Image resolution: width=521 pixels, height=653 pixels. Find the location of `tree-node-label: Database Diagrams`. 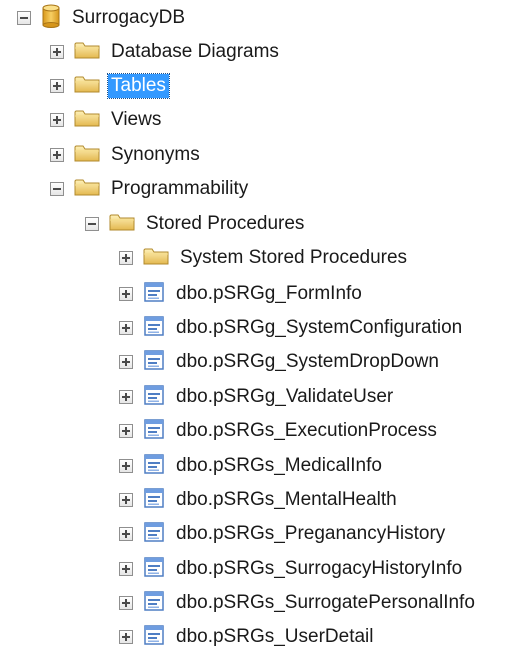

tree-node-label: Database Diagrams is located at coordinates (195, 51).